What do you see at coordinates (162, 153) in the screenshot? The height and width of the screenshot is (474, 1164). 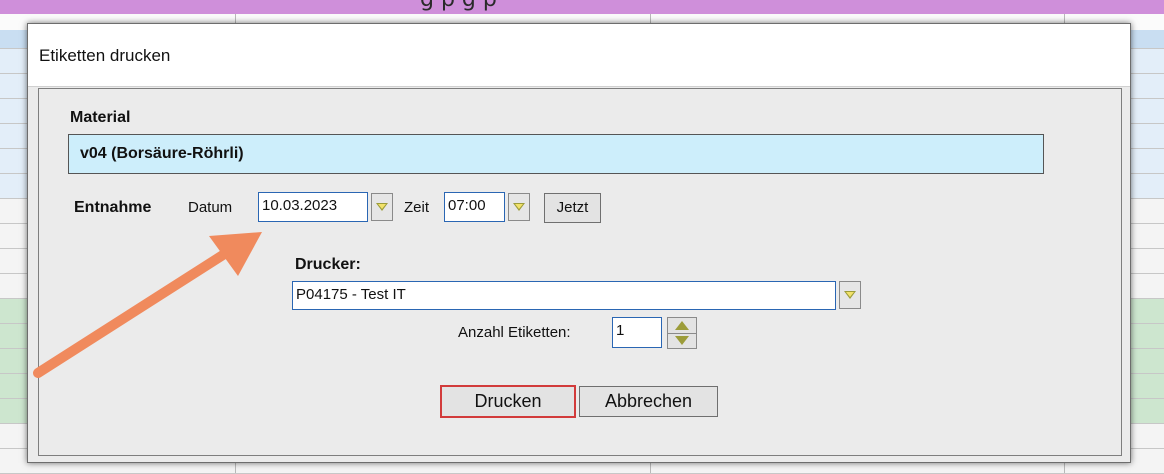 I see `material-value: v04 (Borsäure-Röhrli)` at bounding box center [162, 153].